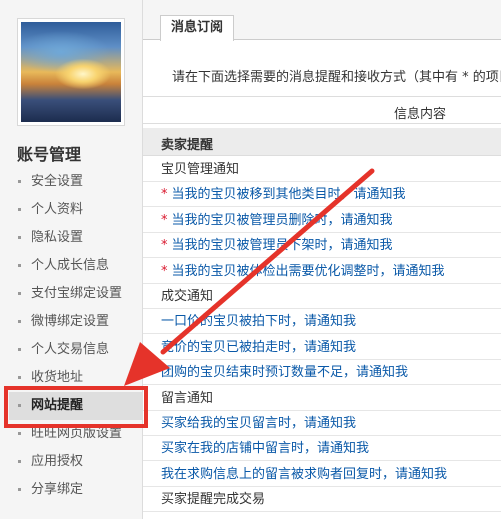 This screenshot has height=519, width=501. I want to click on sidebar-item-label: 个人交易信息, so click(70, 349).